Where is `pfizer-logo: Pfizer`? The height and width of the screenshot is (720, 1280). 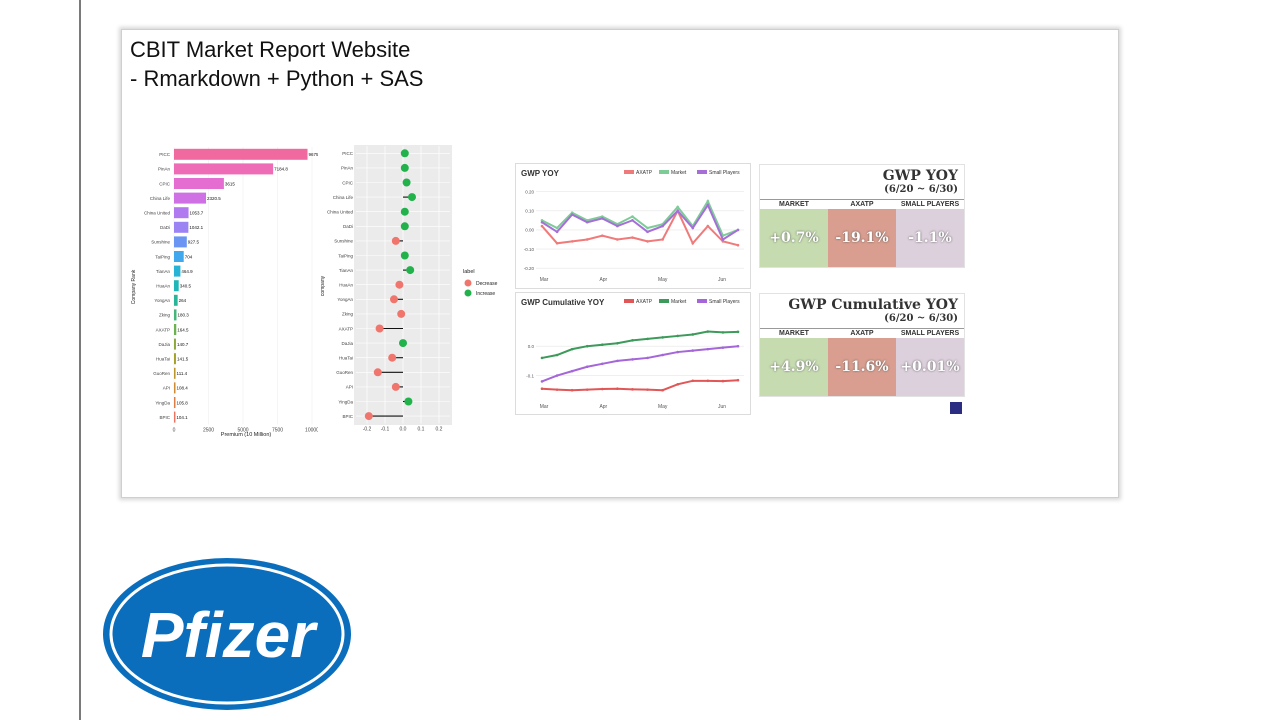
pfizer-logo: Pfizer is located at coordinates (226, 634).